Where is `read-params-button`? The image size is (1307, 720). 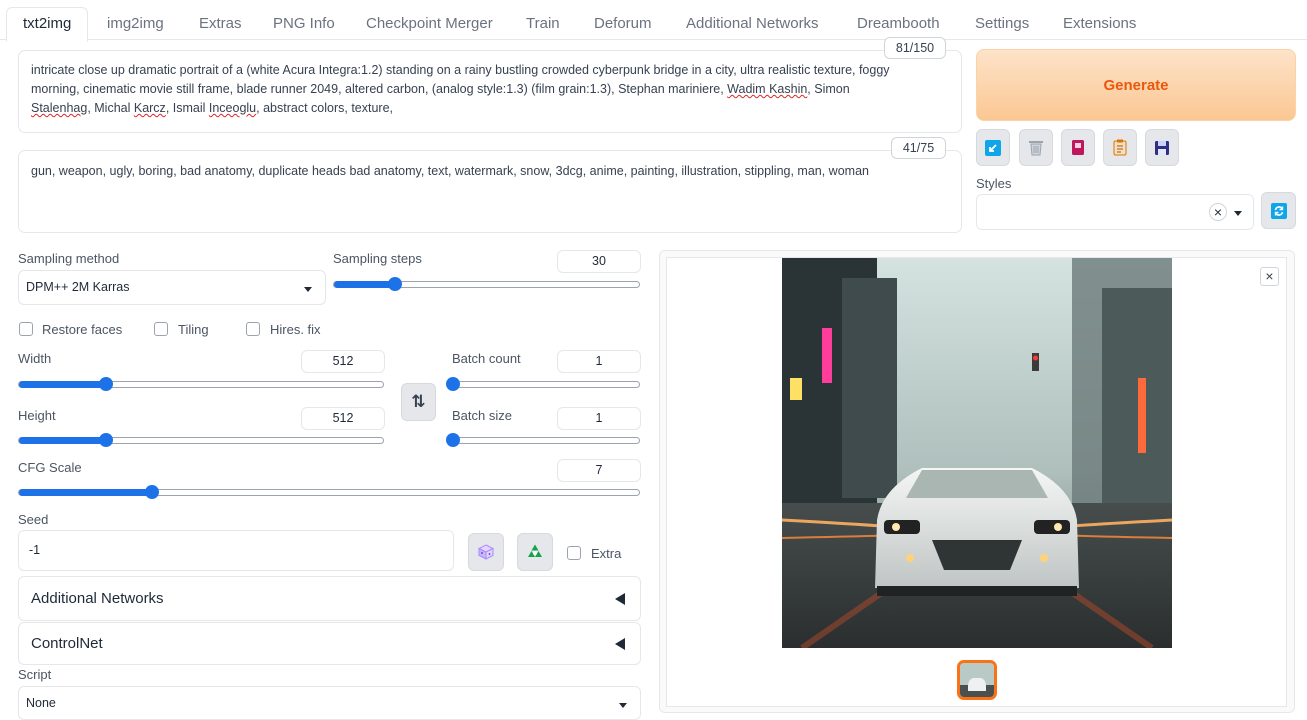 read-params-button is located at coordinates (993, 147).